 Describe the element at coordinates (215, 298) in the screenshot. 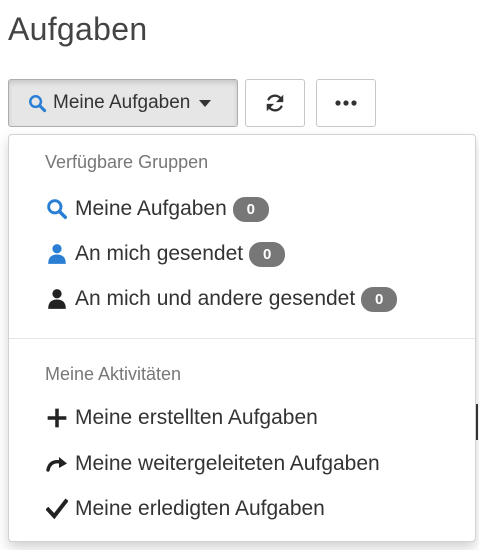

I see `menu-item-label: An mich und andere gesendet` at that location.